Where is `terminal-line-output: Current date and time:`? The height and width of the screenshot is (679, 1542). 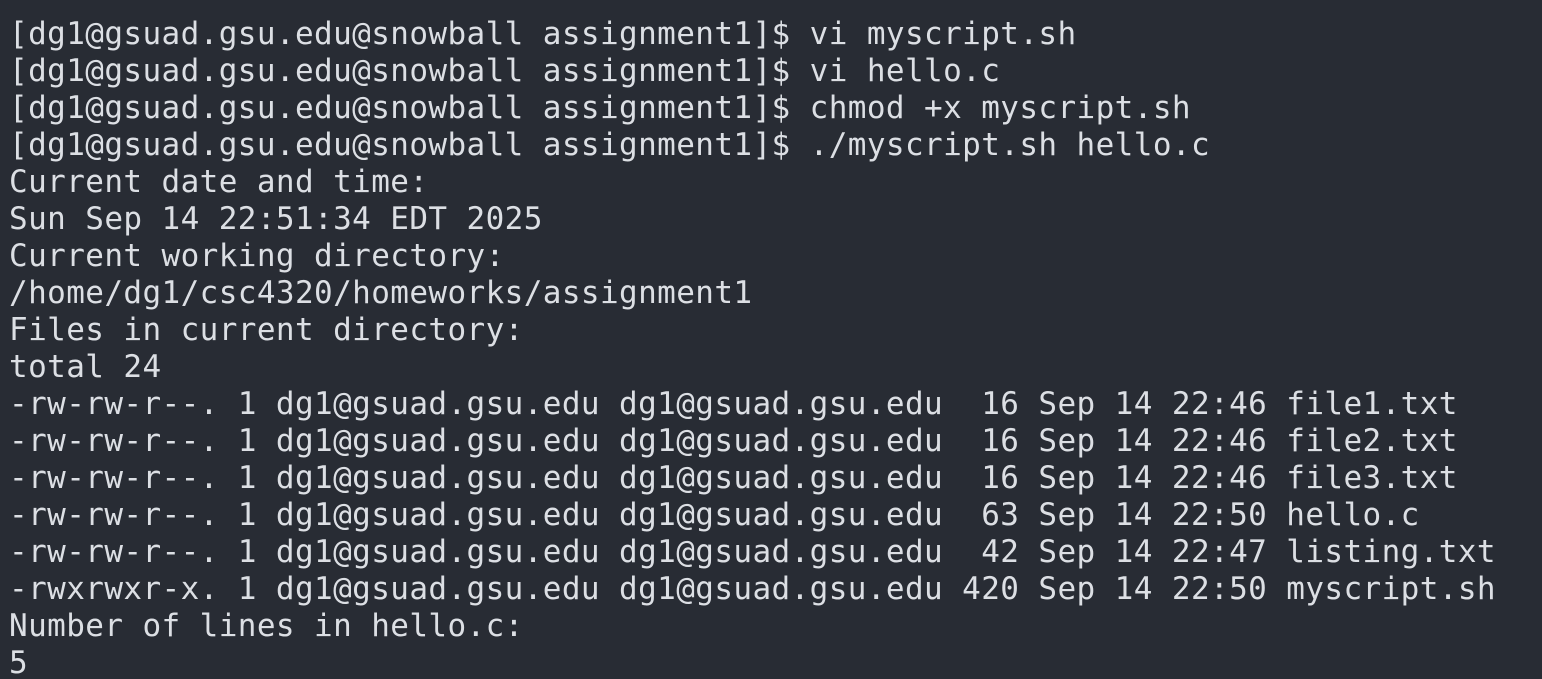
terminal-line-output: Current date and time: is located at coordinates (219, 182).